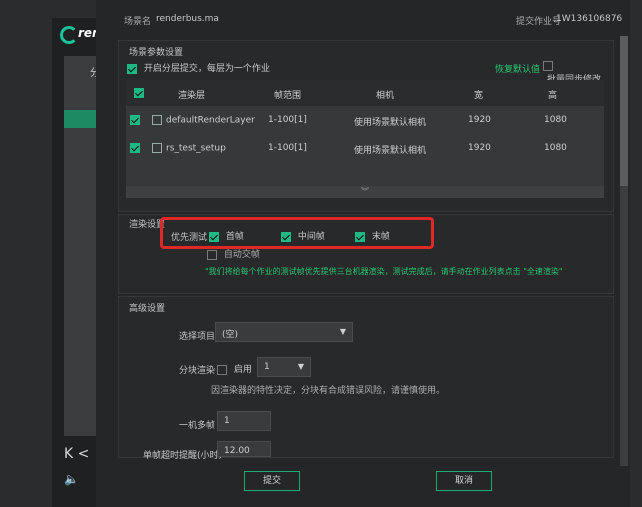 The width and height of the screenshot is (642, 507). I want to click on app-logo: ren, so click(78, 33).